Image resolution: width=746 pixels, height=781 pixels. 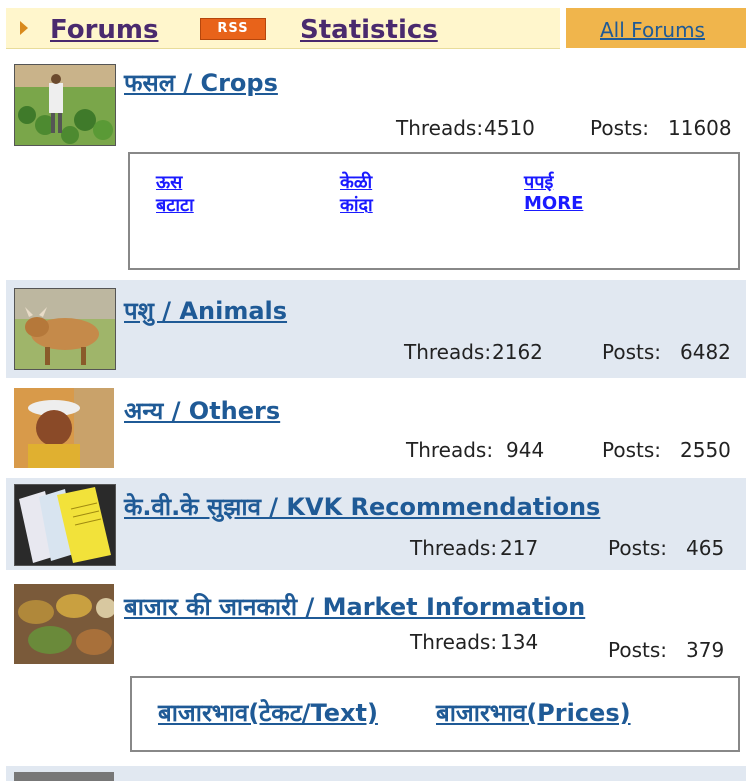 I want to click on crops-thumbnail, so click(x=65, y=105).